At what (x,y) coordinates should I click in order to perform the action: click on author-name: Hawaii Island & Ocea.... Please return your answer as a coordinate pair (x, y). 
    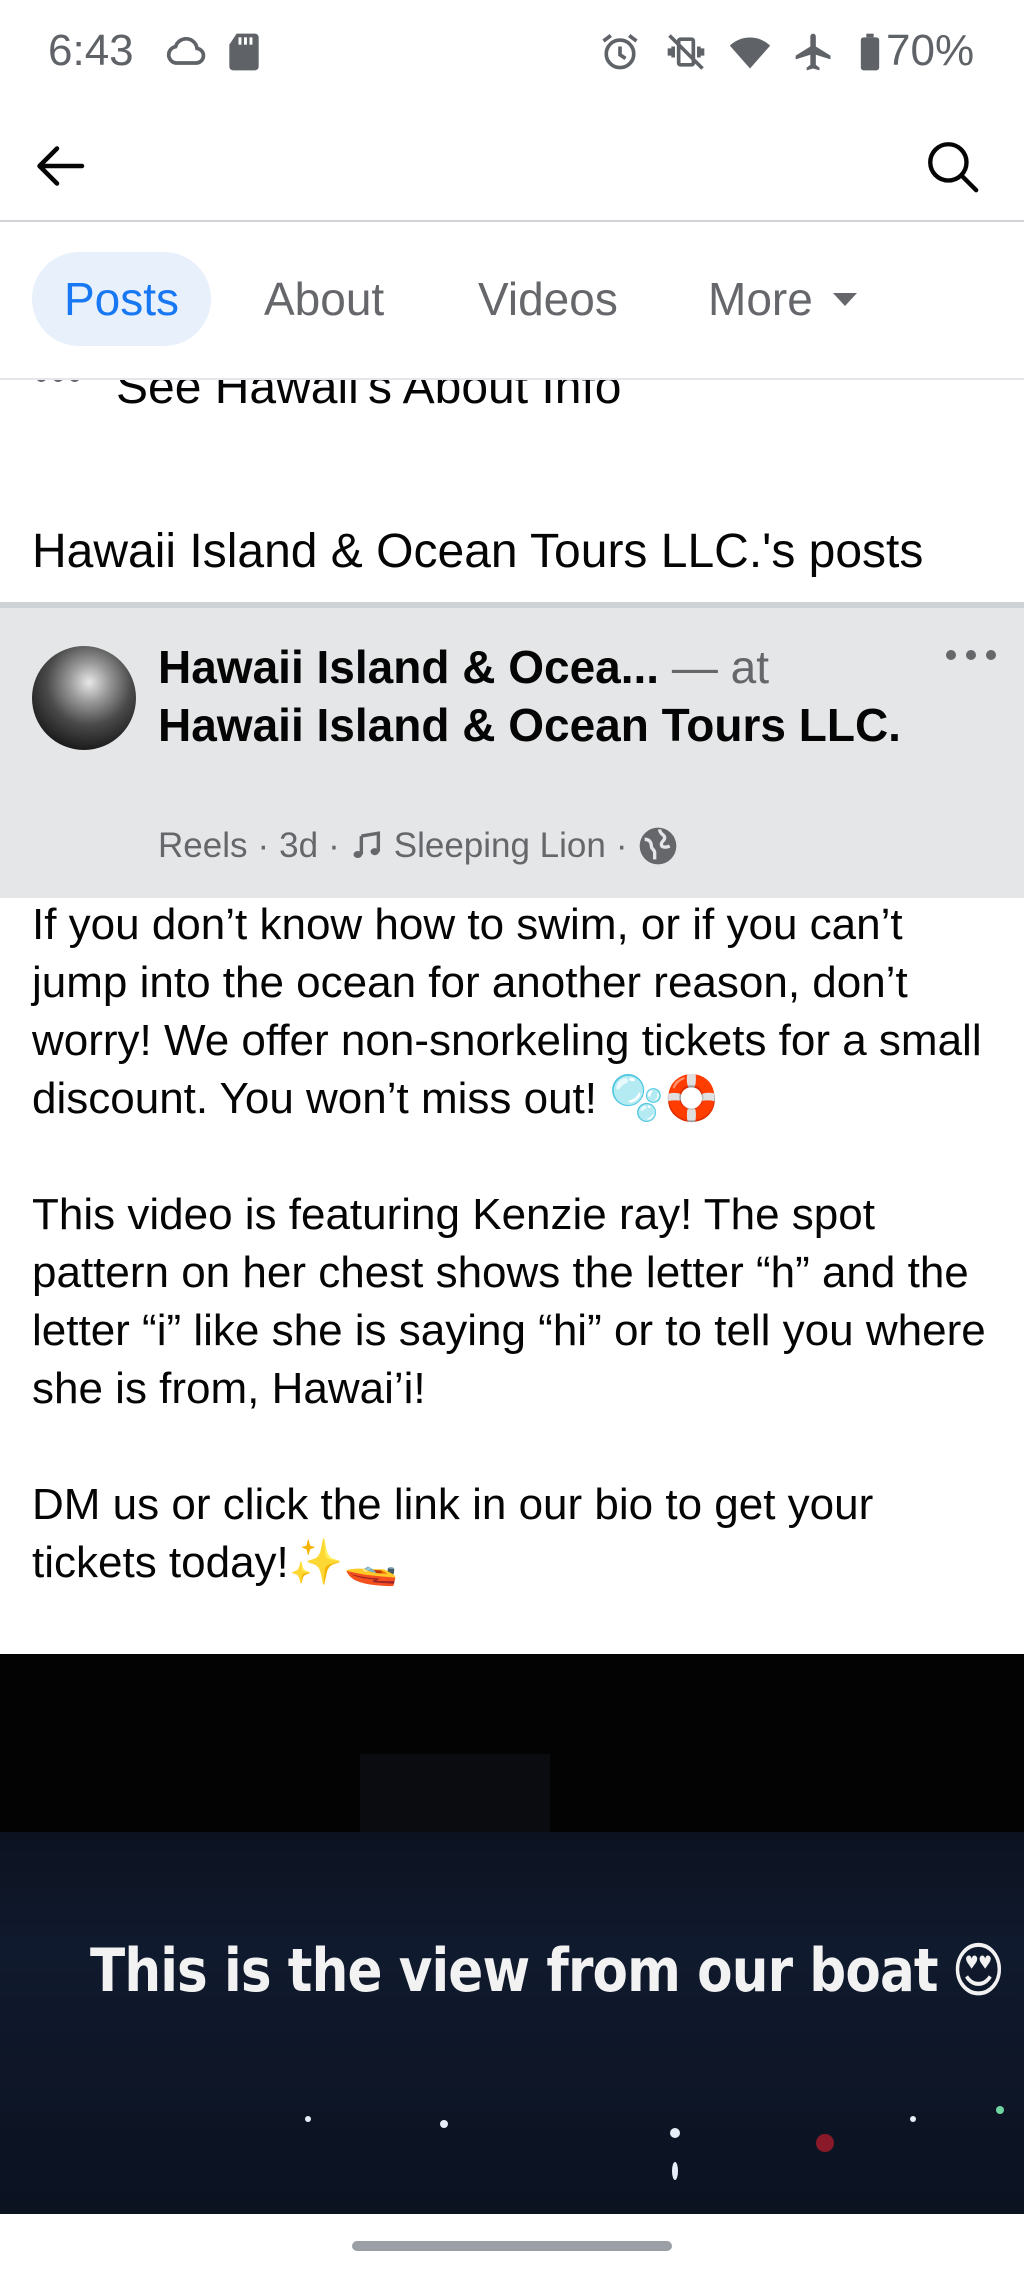
    Looking at the image, I should click on (408, 667).